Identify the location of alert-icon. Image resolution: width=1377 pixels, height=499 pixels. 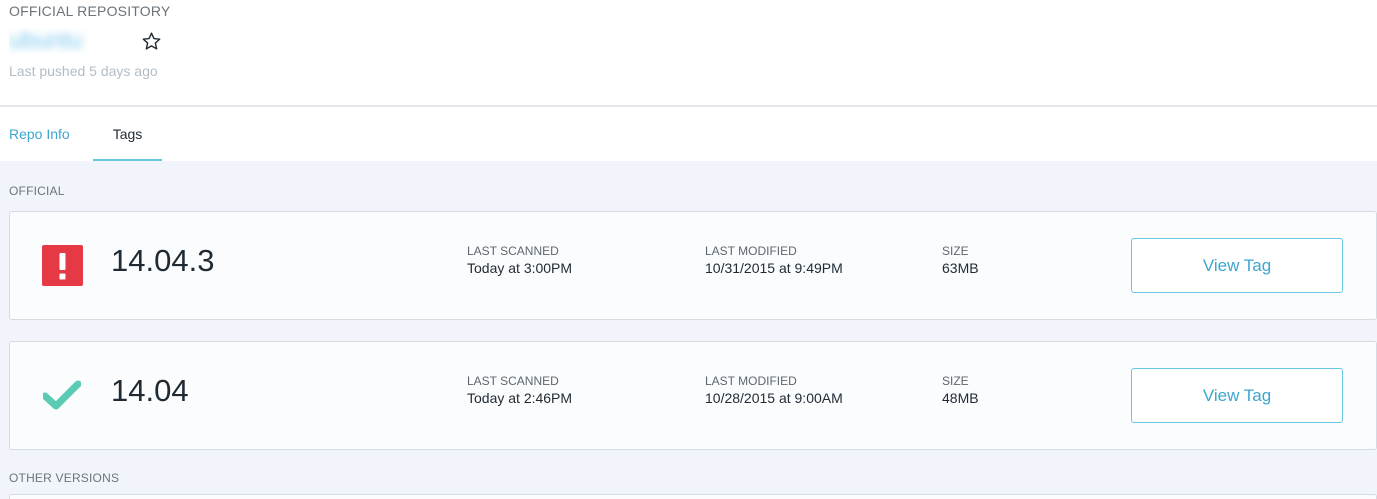
(62, 265).